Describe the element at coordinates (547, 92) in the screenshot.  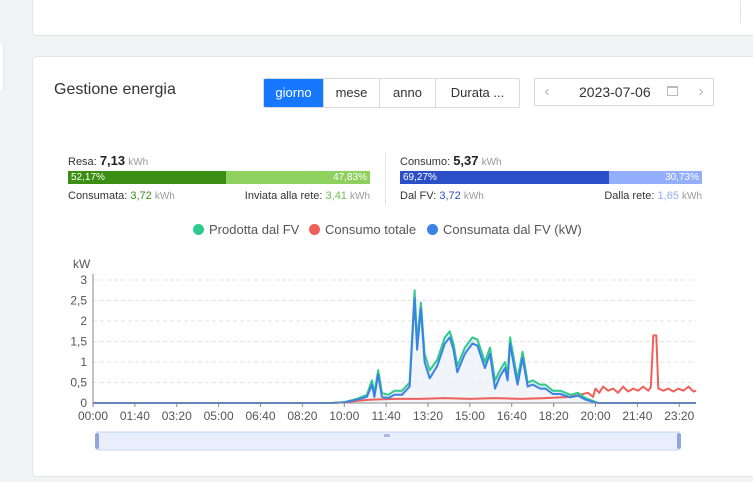
I see `prev-date-icon: ‹` at that location.